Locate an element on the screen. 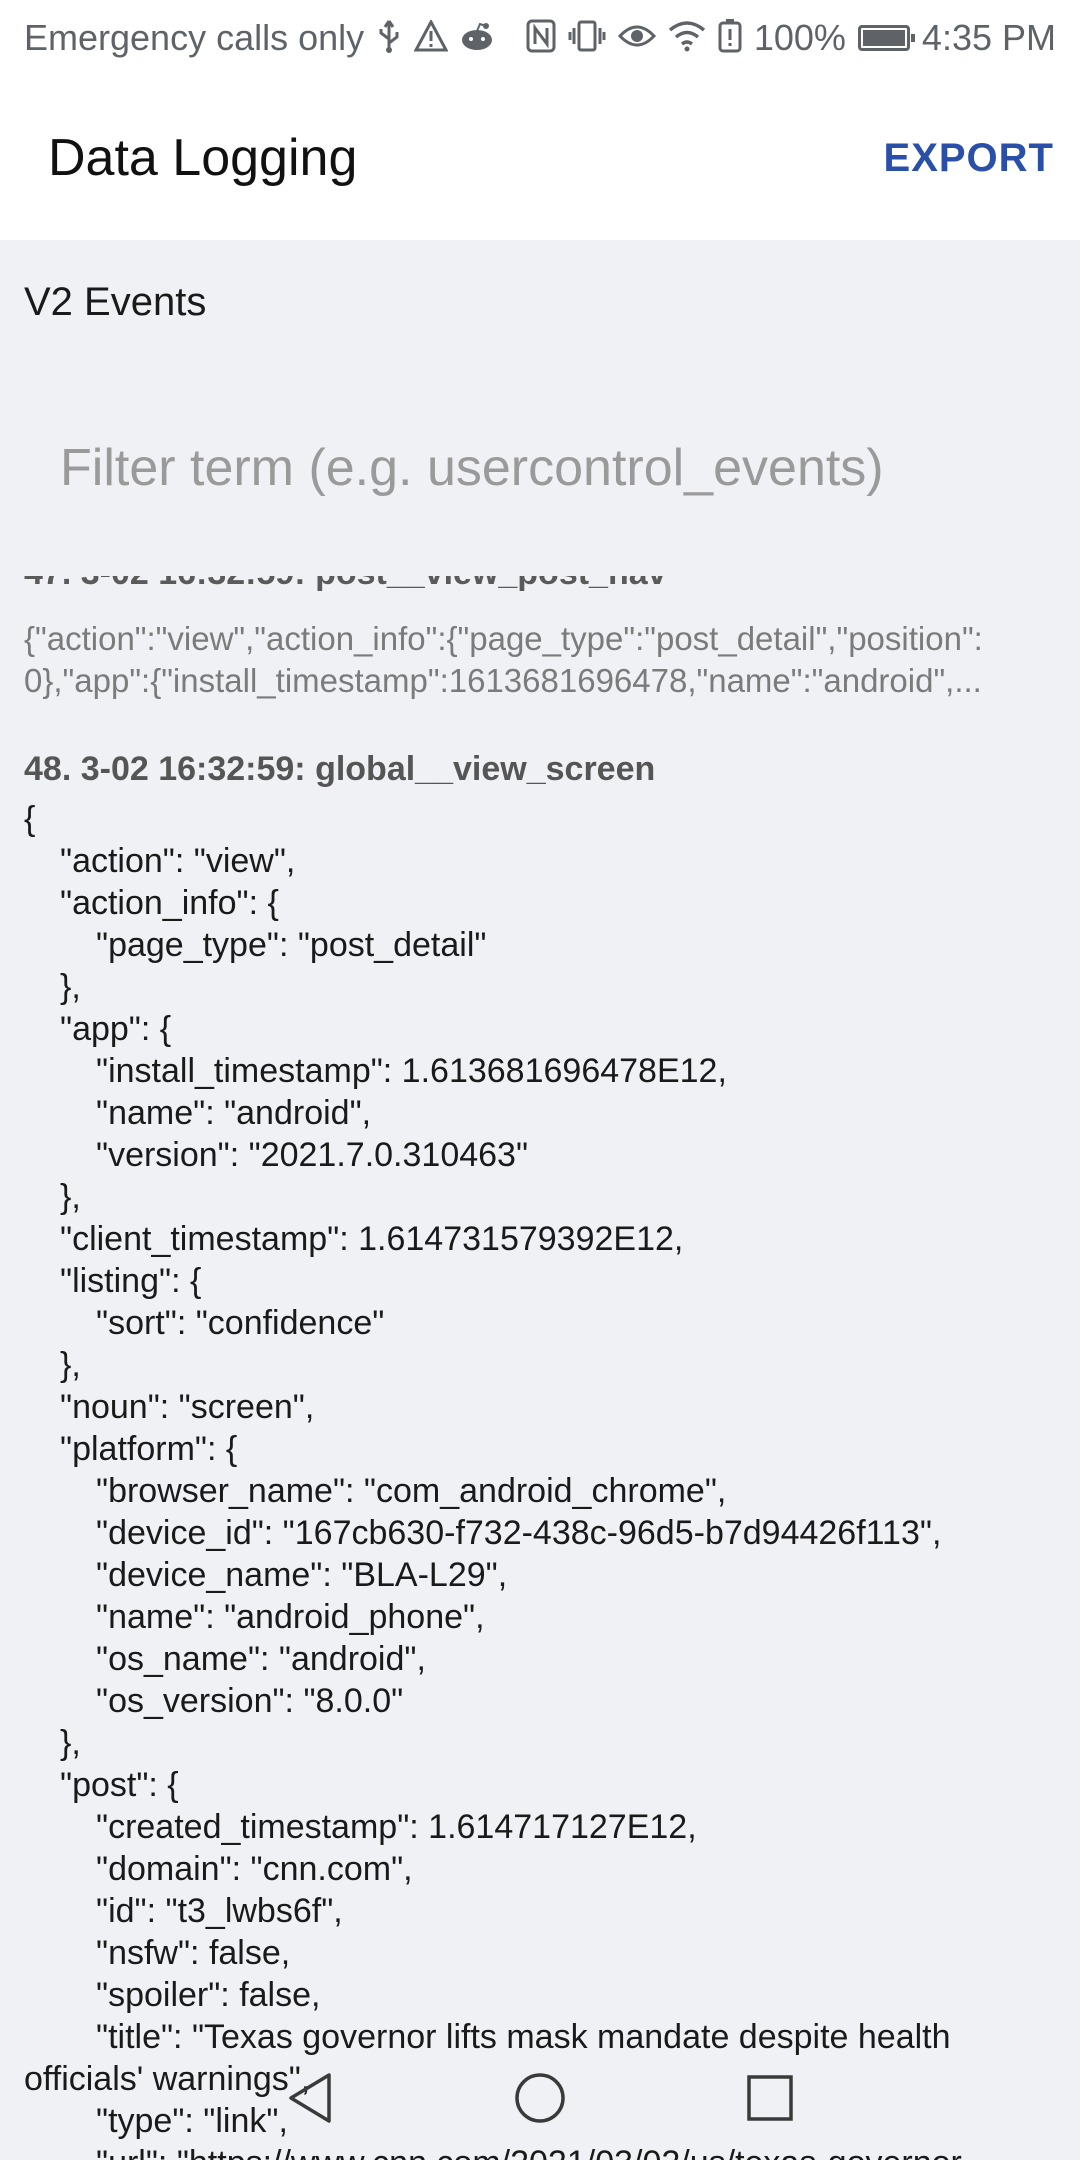 The height and width of the screenshot is (2160, 1080). navigation-bar is located at coordinates (540, 2100).